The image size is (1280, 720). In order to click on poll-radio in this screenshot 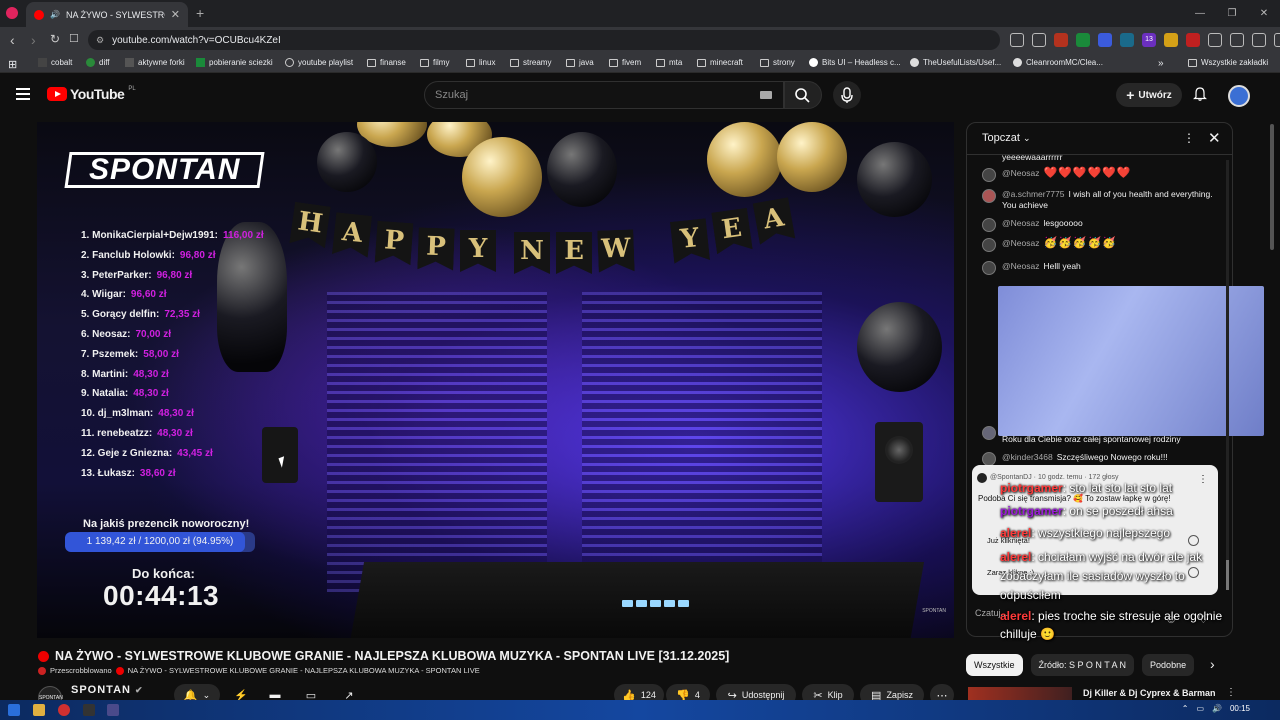, I will do `click(1193, 540)`.